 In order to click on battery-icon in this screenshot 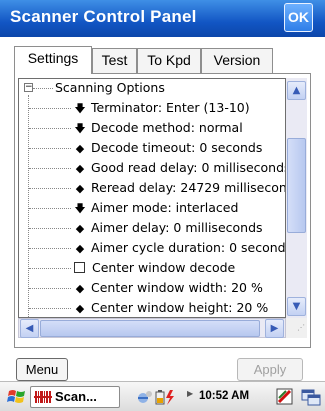, I will do `click(160, 397)`.